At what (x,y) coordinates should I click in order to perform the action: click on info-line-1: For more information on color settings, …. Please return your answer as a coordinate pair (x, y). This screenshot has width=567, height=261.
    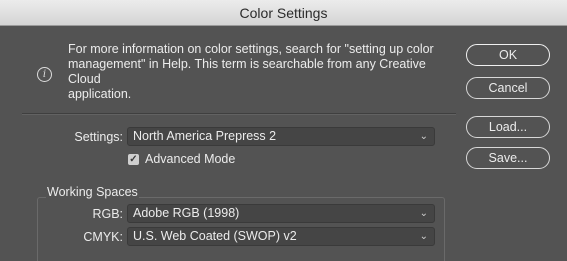
    Looking at the image, I should click on (251, 49).